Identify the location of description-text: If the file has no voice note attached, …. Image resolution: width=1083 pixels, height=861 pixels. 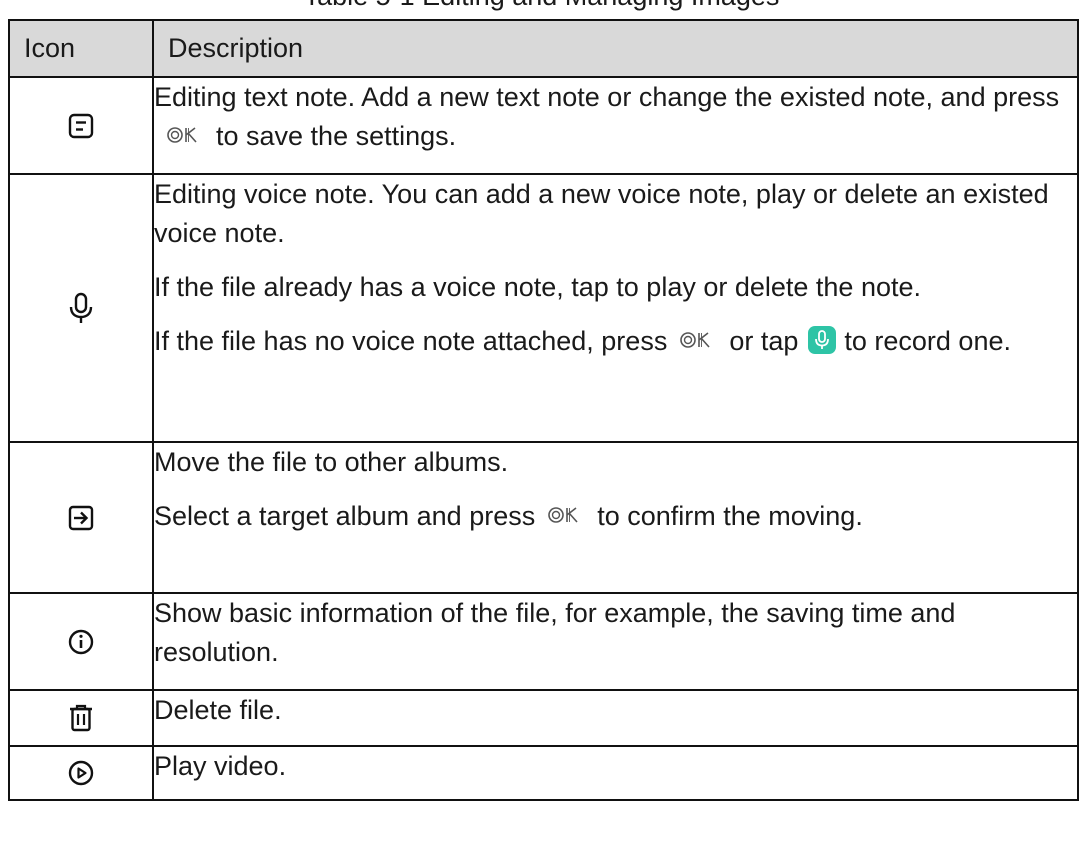
(615, 343).